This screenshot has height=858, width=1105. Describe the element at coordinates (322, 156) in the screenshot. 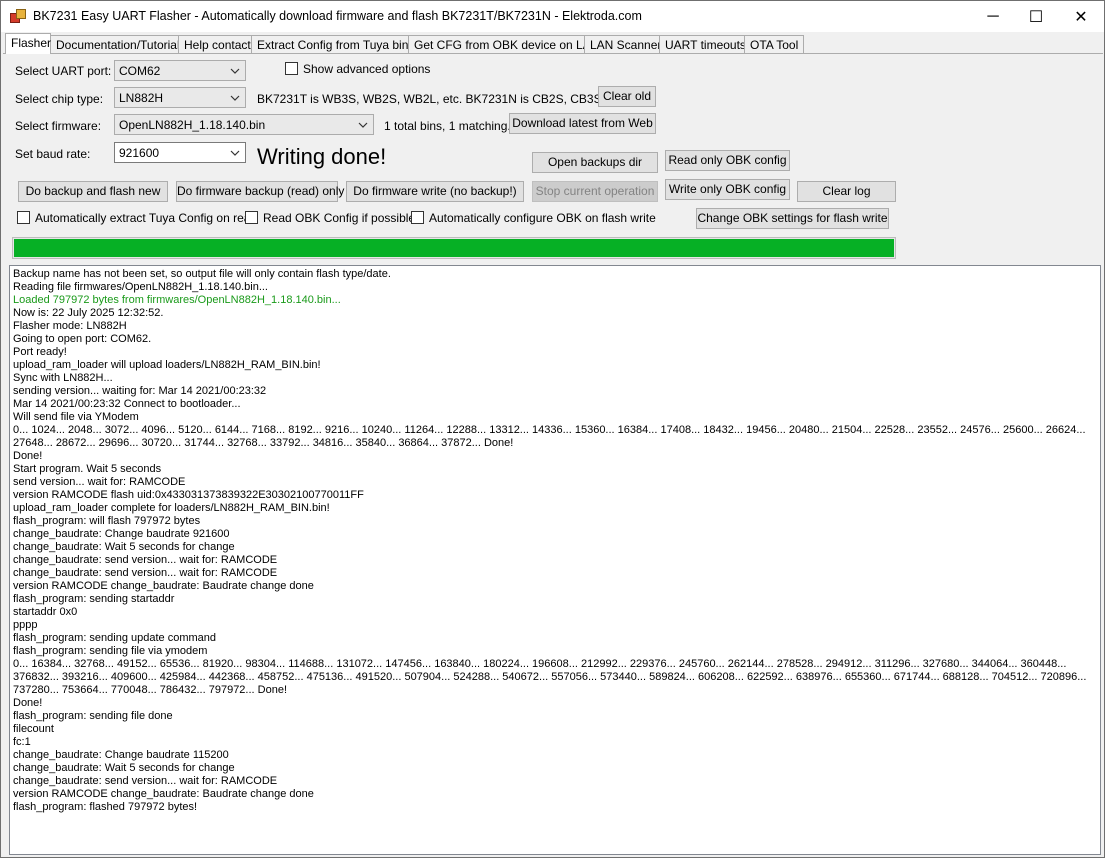

I see `status-text: Writing done!` at that location.